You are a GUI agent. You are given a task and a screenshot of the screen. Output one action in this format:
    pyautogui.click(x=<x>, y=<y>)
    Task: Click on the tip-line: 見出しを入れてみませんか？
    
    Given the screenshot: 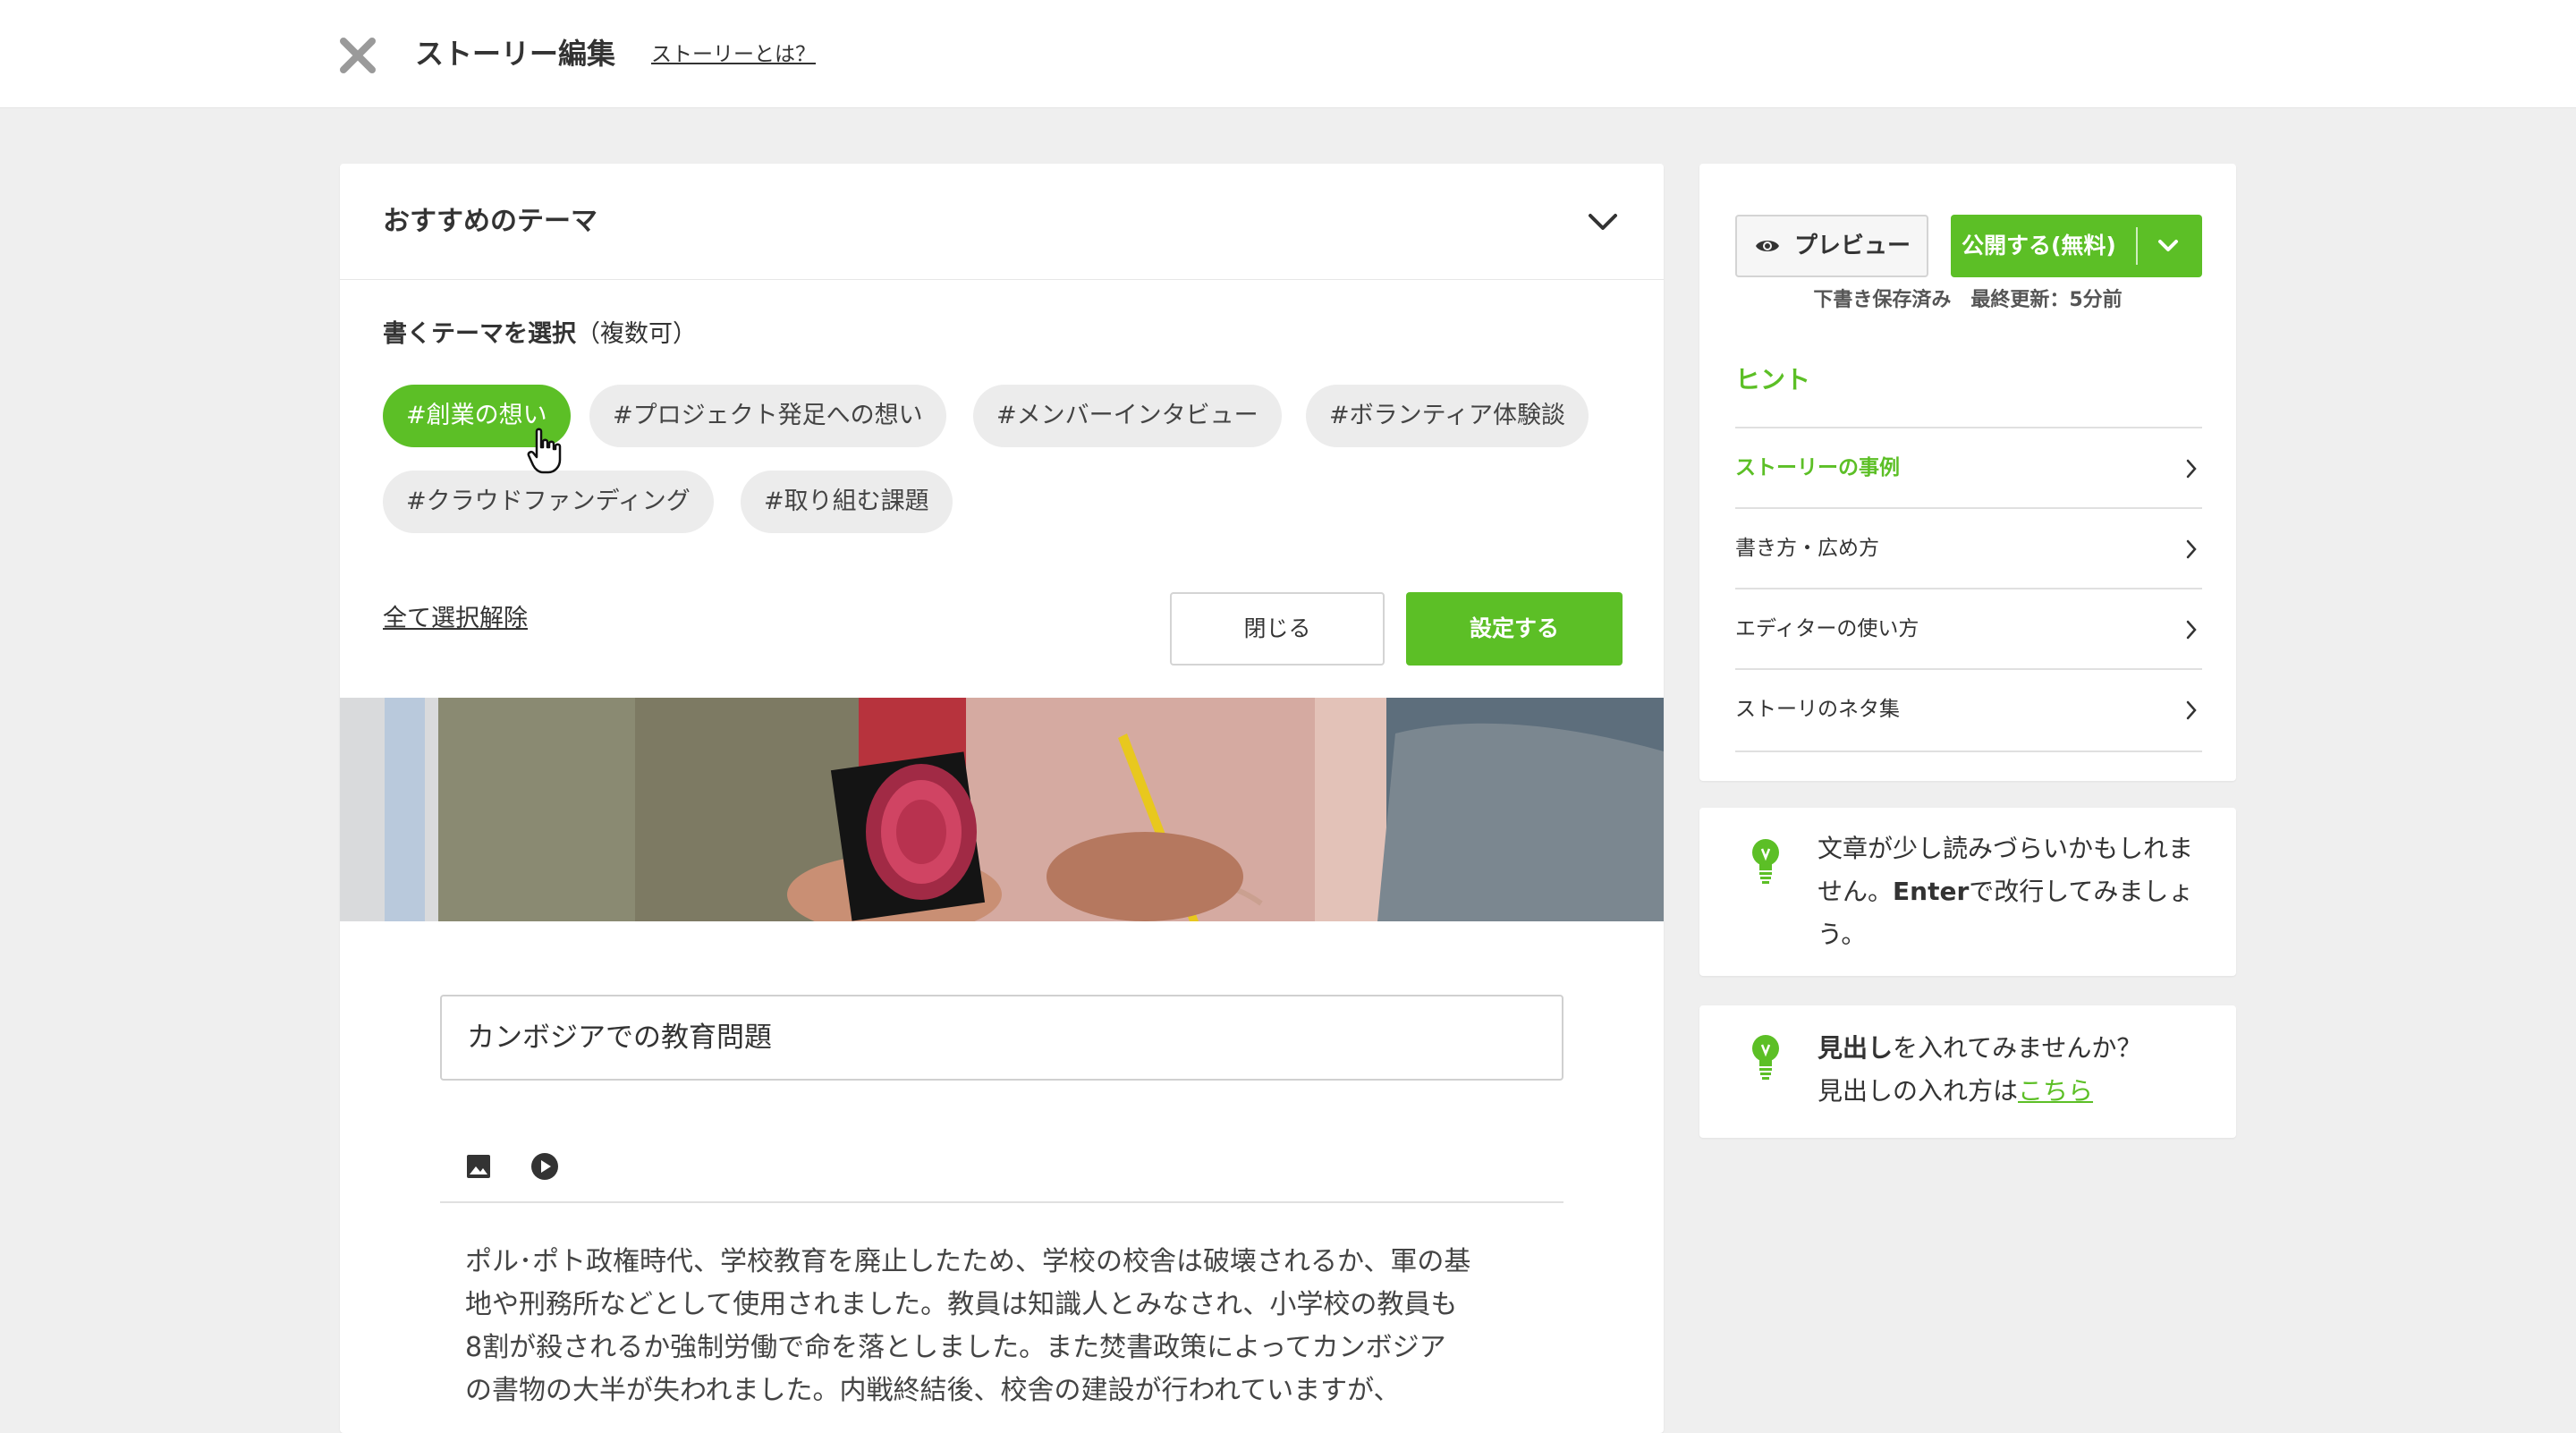 What is the action you would take?
    pyautogui.click(x=1980, y=1048)
    